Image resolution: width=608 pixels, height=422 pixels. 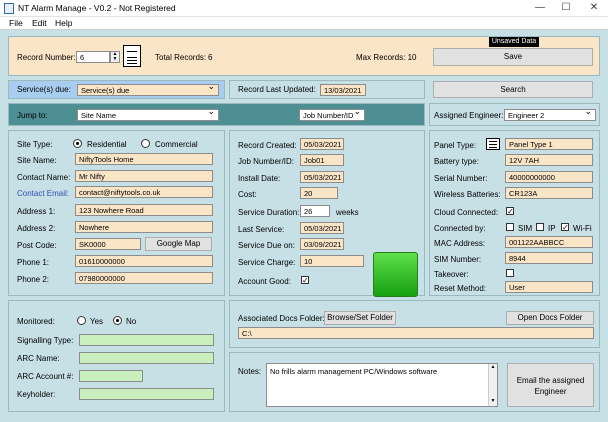 What do you see at coordinates (322, 160) in the screenshot?
I see `job-number-input: Job01` at bounding box center [322, 160].